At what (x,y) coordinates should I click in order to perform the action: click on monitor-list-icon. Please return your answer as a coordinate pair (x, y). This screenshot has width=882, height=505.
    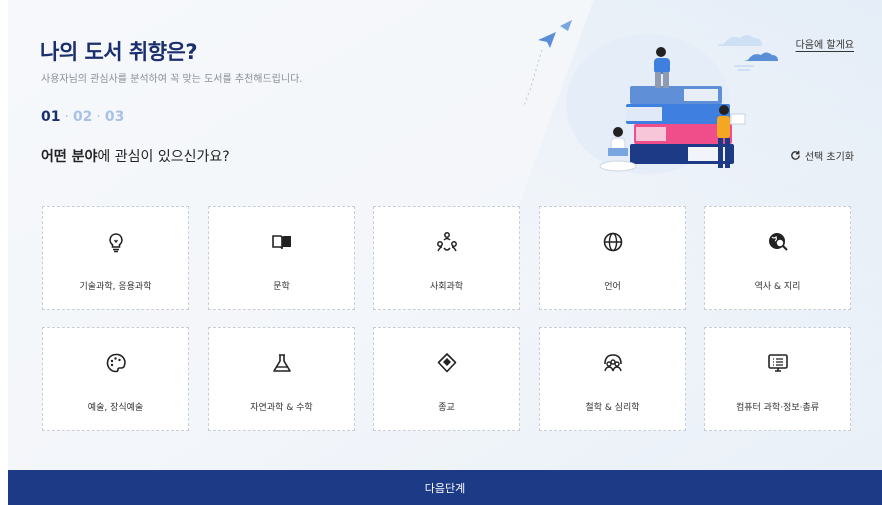
    Looking at the image, I should click on (778, 363).